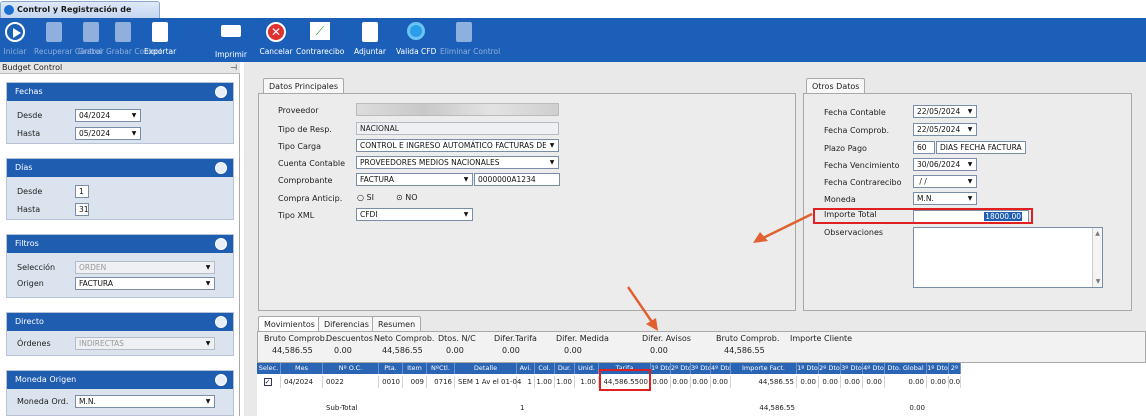  Describe the element at coordinates (565, 368) in the screenshot. I see `column-header: Dur.` at that location.